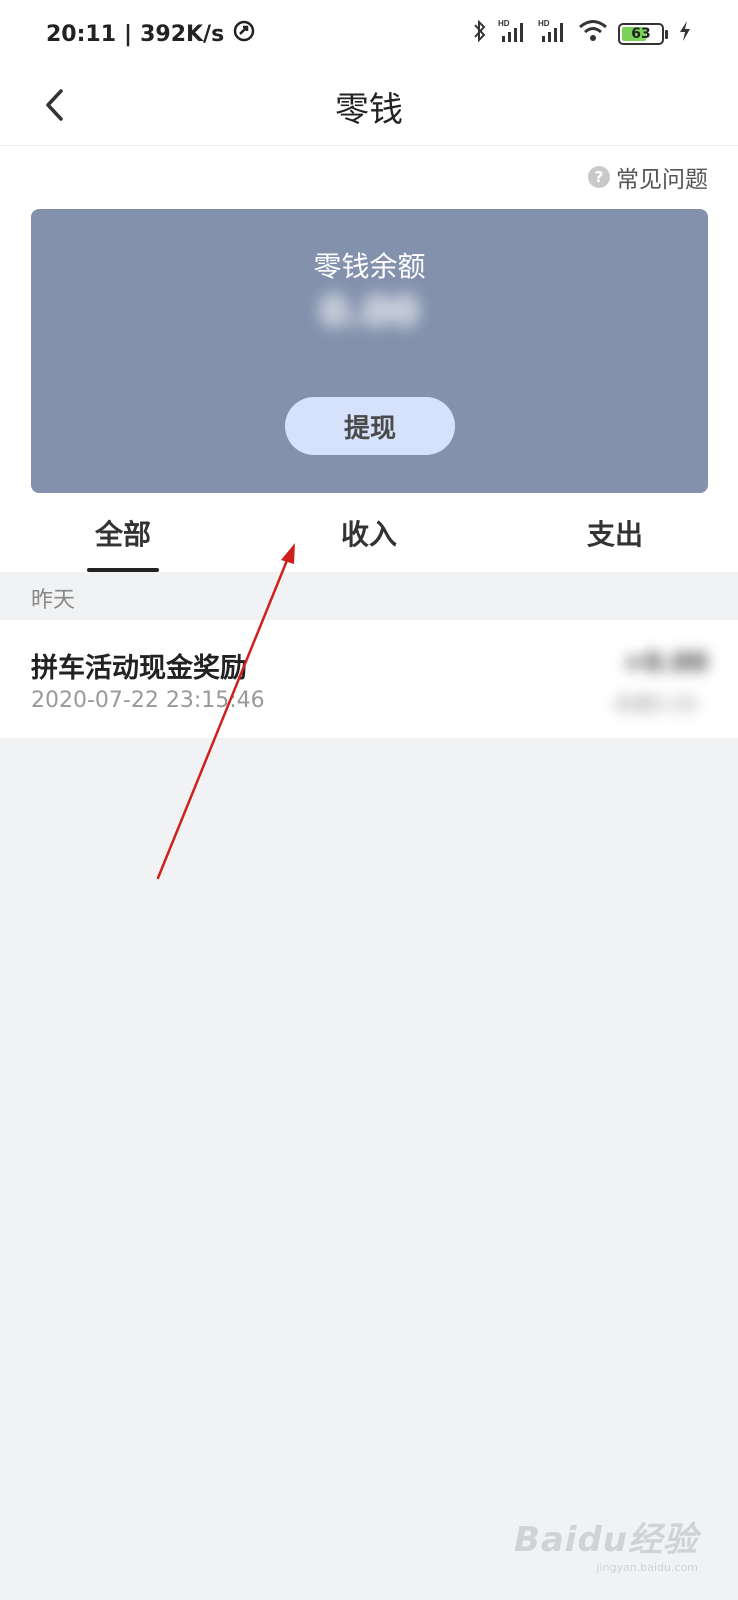 This screenshot has width=738, height=1600. I want to click on watermark: Baidu经验 jingyan.baidu.com, so click(606, 1543).